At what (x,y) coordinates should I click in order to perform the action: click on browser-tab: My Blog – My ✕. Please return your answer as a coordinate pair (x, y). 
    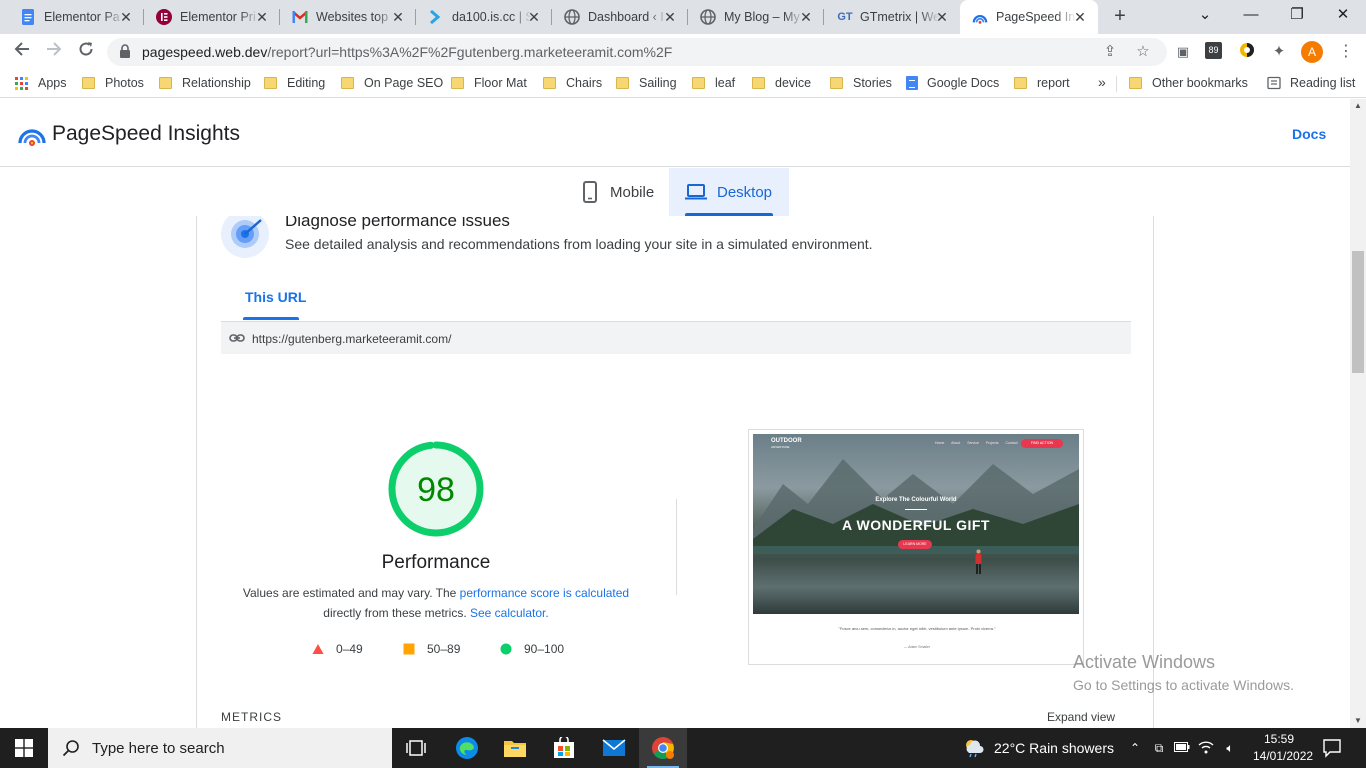
    Looking at the image, I should click on (756, 17).